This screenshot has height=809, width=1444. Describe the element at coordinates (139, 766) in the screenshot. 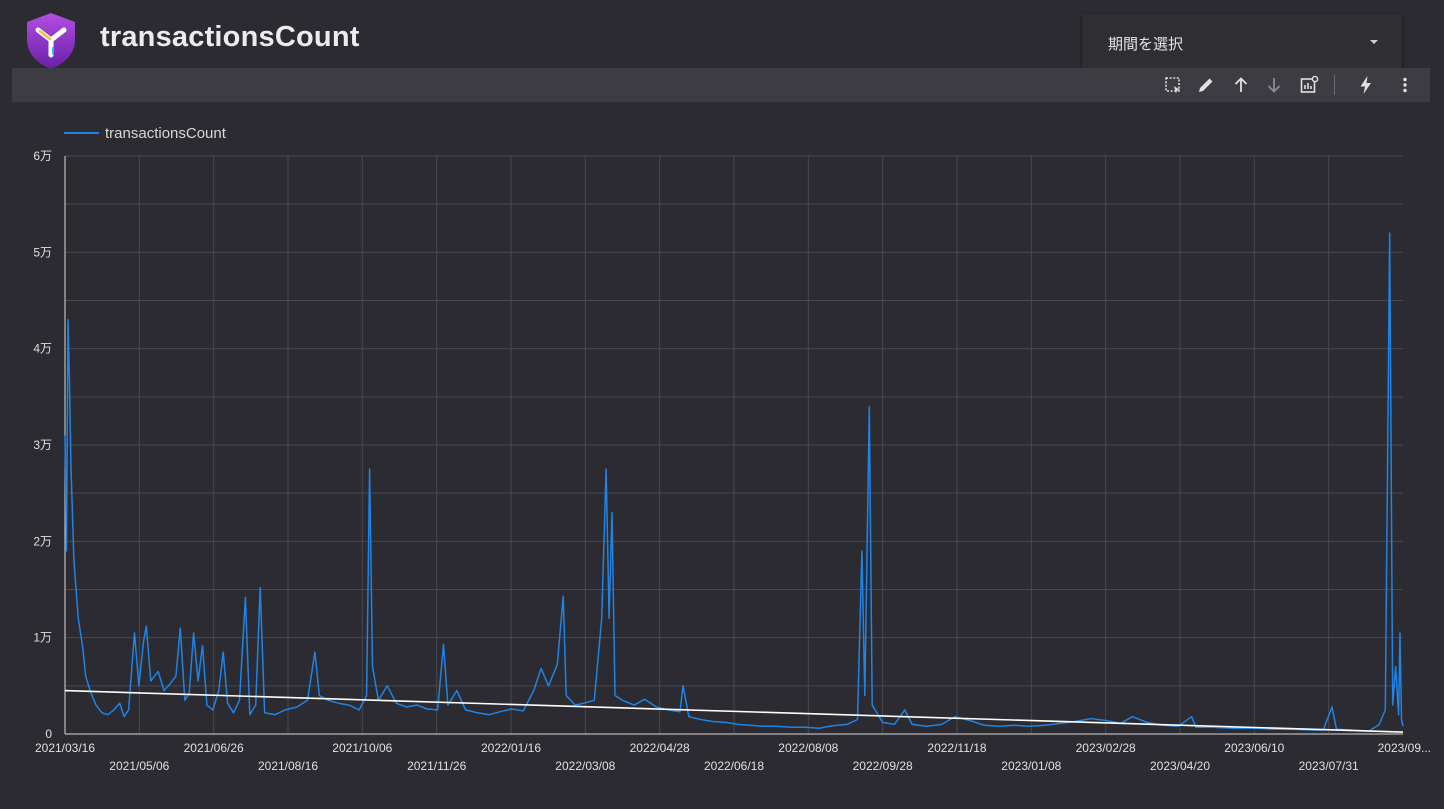

I see `x-tick-label: 2021/05/06` at that location.